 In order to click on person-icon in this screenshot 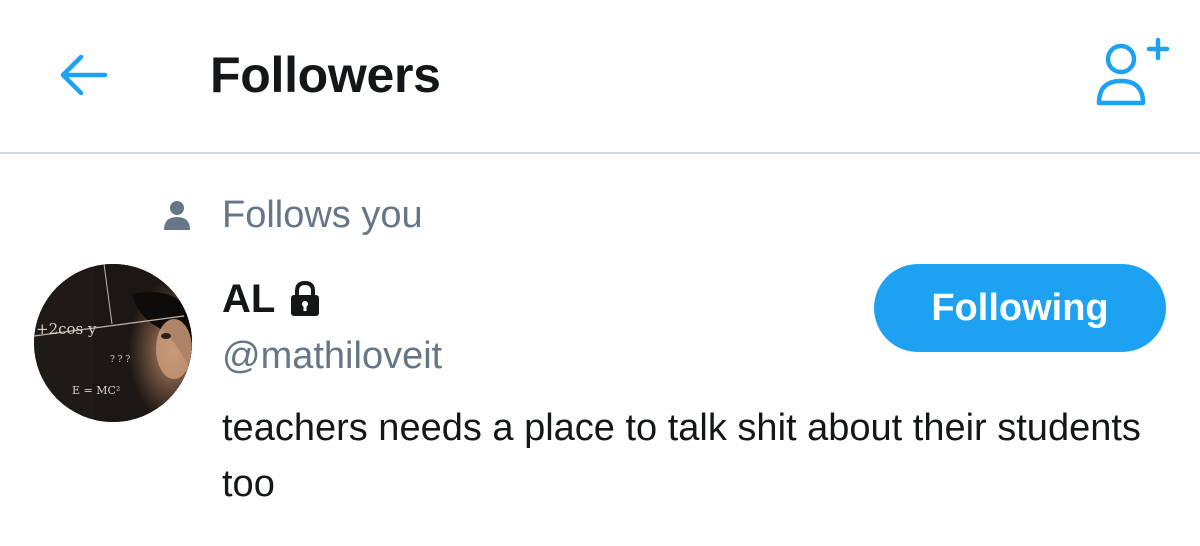, I will do `click(177, 215)`.